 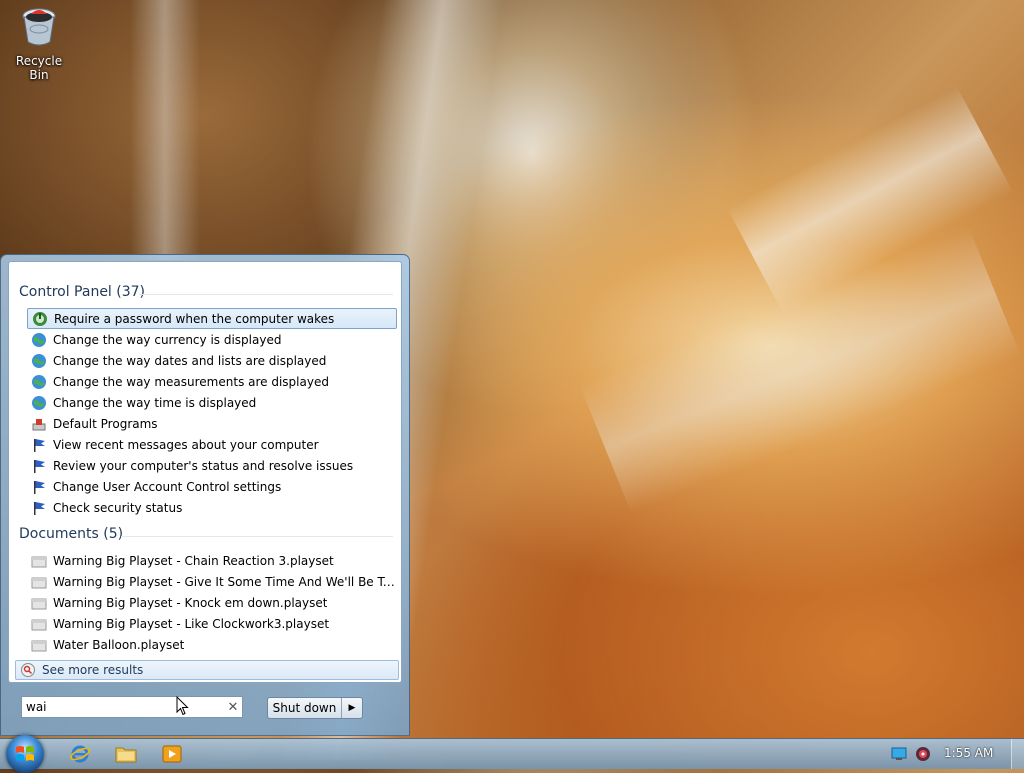 I want to click on start-search-field: ✕, so click(x=132, y=707).